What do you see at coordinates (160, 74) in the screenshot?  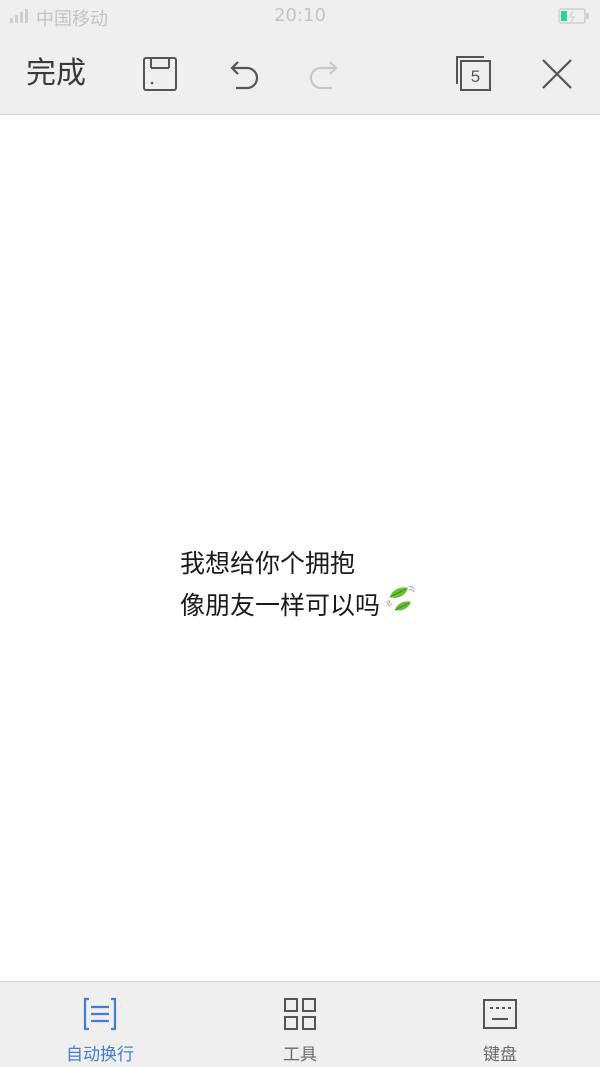 I see `save-icon` at bounding box center [160, 74].